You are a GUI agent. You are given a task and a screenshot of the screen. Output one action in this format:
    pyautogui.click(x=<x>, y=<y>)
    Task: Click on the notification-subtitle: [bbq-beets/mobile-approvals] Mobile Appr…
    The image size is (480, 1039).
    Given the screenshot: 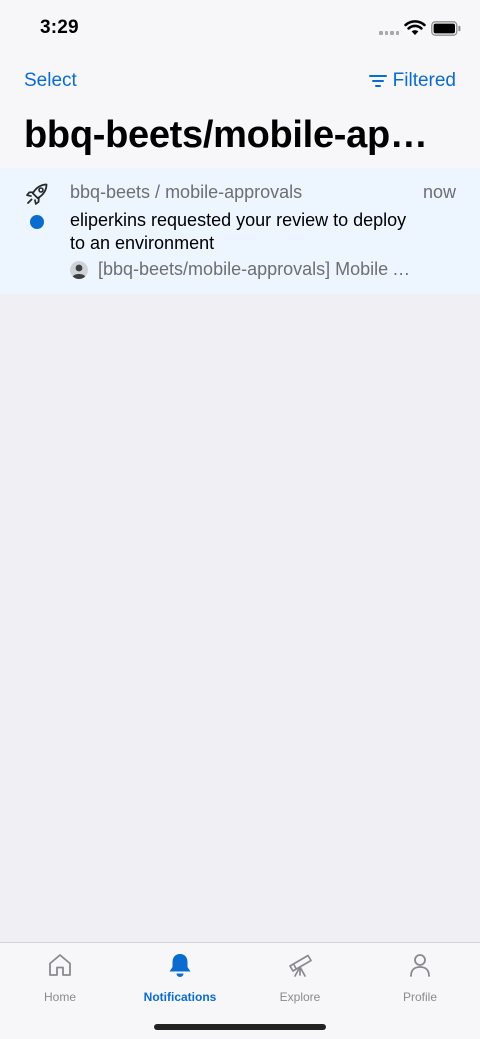 What is the action you would take?
    pyautogui.click(x=258, y=269)
    